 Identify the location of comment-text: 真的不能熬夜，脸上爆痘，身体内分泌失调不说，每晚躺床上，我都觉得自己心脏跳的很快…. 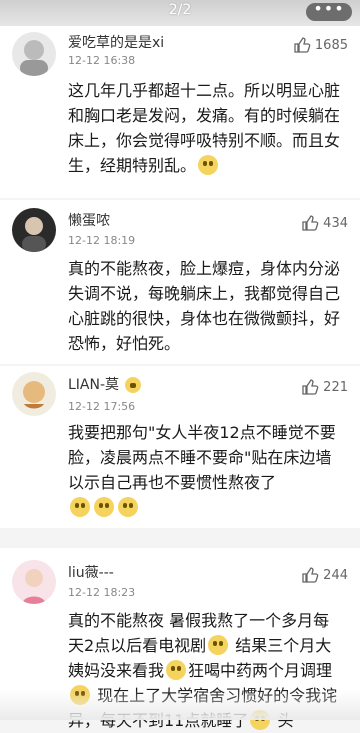
(204, 306).